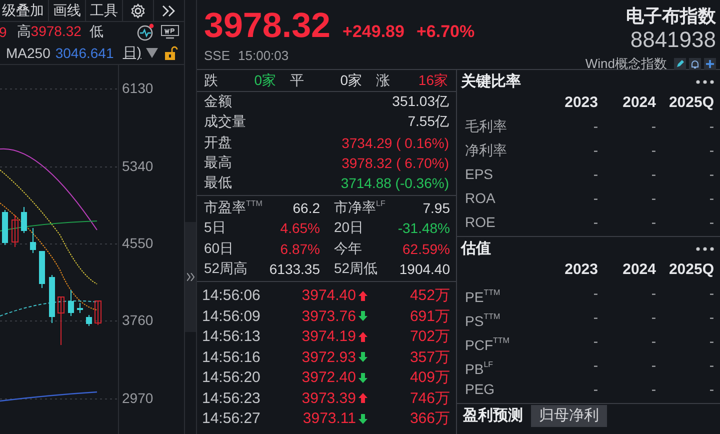 This screenshot has width=720, height=434. I want to click on section-title: 关键比率, so click(491, 81).